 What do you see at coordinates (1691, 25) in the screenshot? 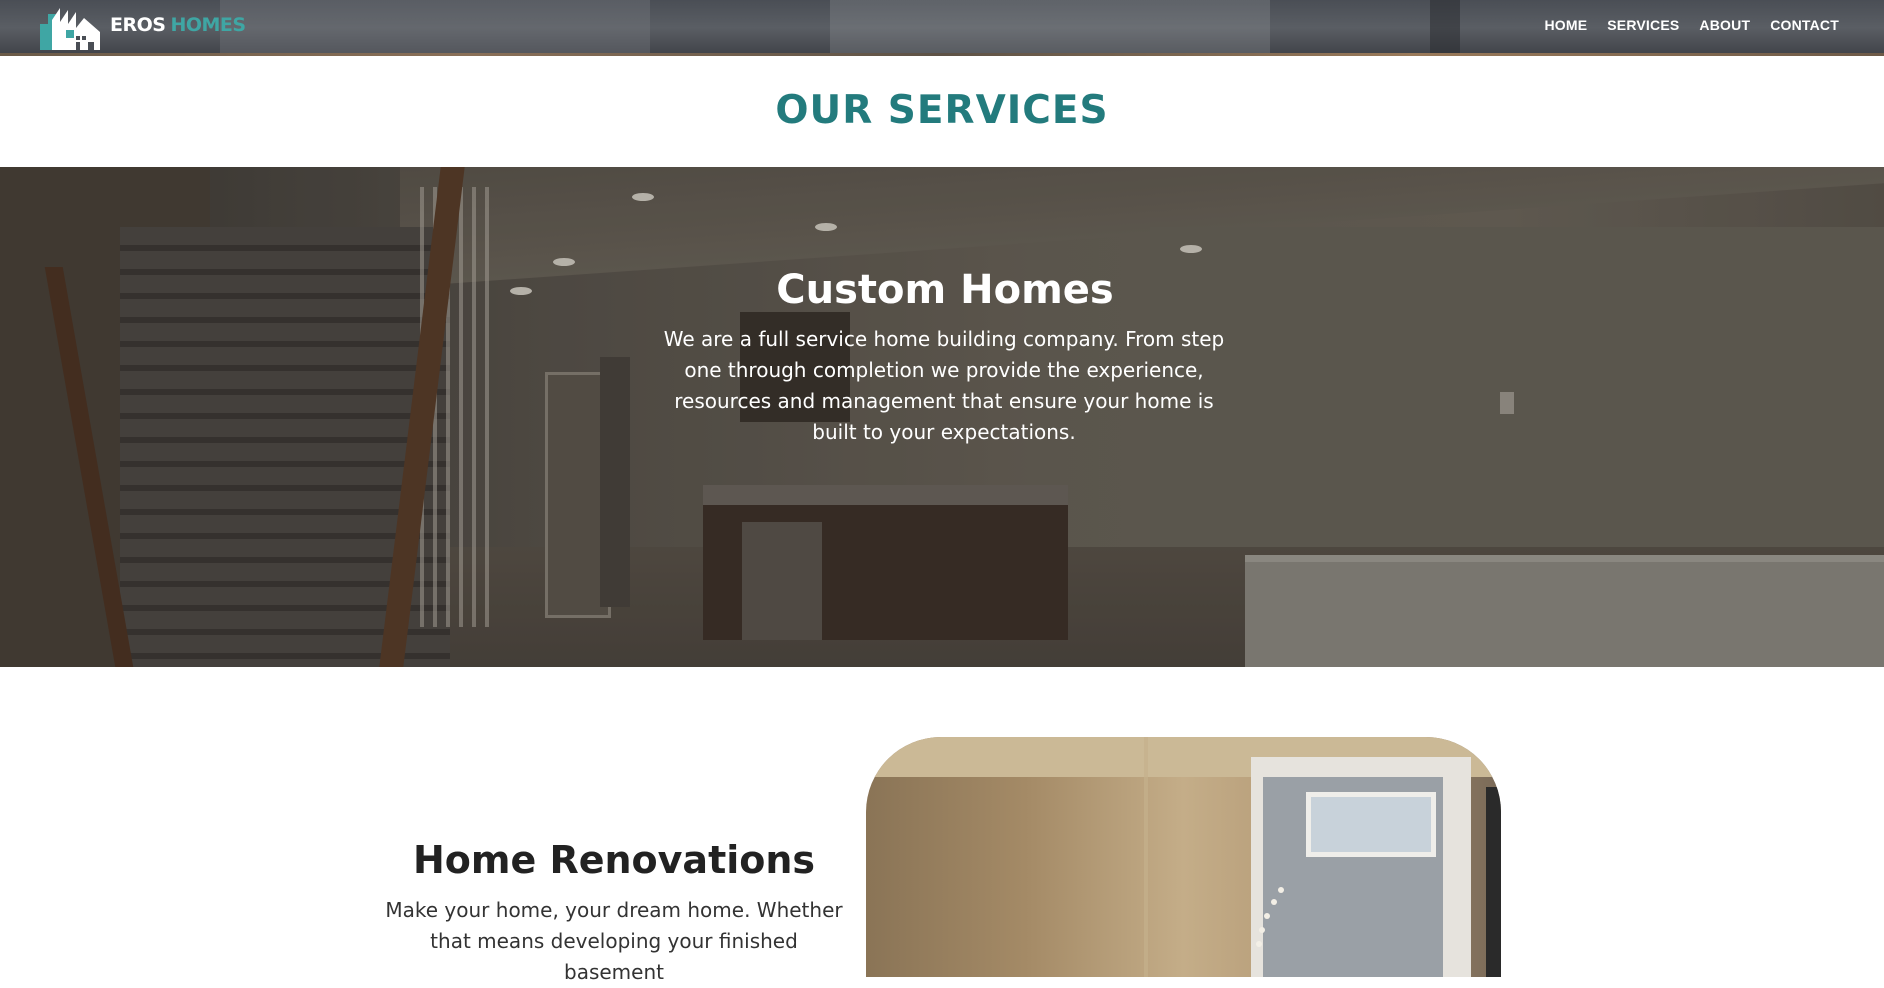
I see `main-nav: HOME SERVICES ABOUT CONTACT` at bounding box center [1691, 25].